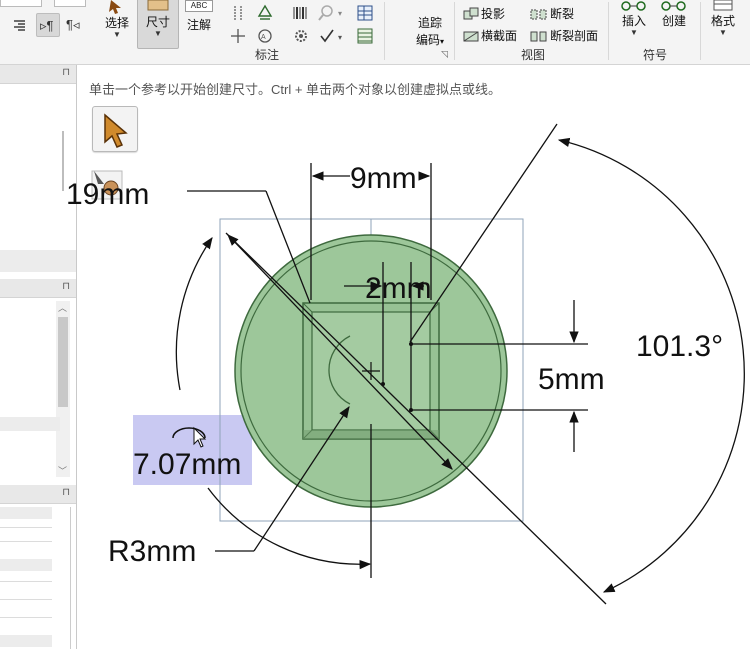 This screenshot has height=649, width=750. Describe the element at coordinates (679, 346) in the screenshot. I see `dimension-101-3-deg: 101.3°` at that location.